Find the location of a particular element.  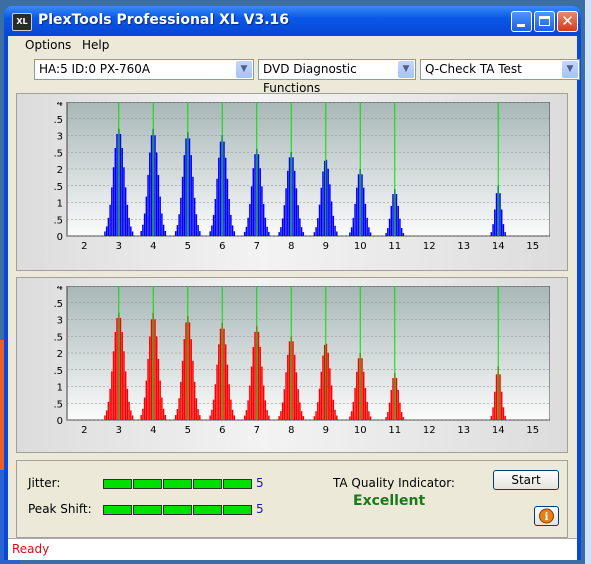

x-tick-label: 8 is located at coordinates (291, 245).